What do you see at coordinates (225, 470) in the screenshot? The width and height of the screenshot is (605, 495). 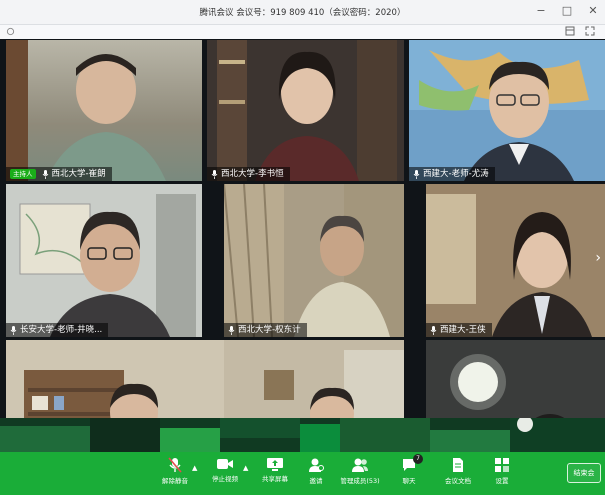 I see `stop-video-button: 停止视频` at bounding box center [225, 470].